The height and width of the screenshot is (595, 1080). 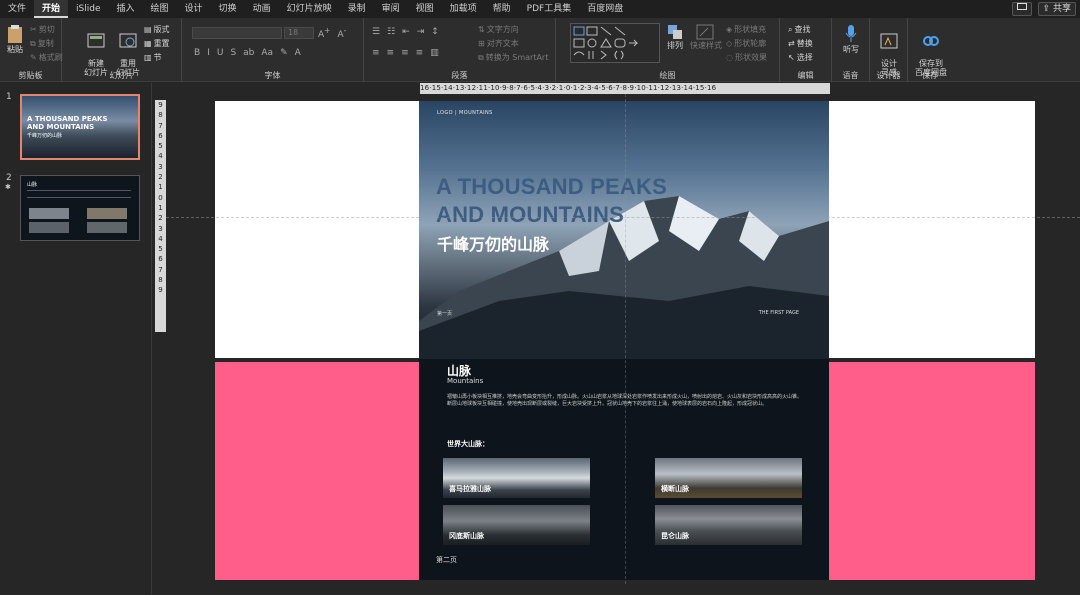 I want to click on ruler-tick: 4, so click(x=160, y=238).